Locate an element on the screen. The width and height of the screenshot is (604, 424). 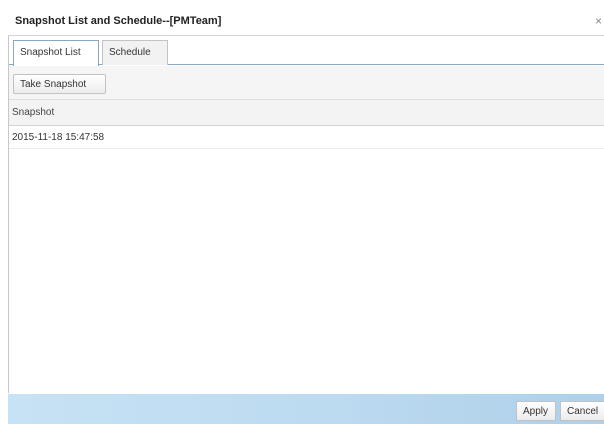
tab-bar: Snapshot List Schedule is located at coordinates (306, 51).